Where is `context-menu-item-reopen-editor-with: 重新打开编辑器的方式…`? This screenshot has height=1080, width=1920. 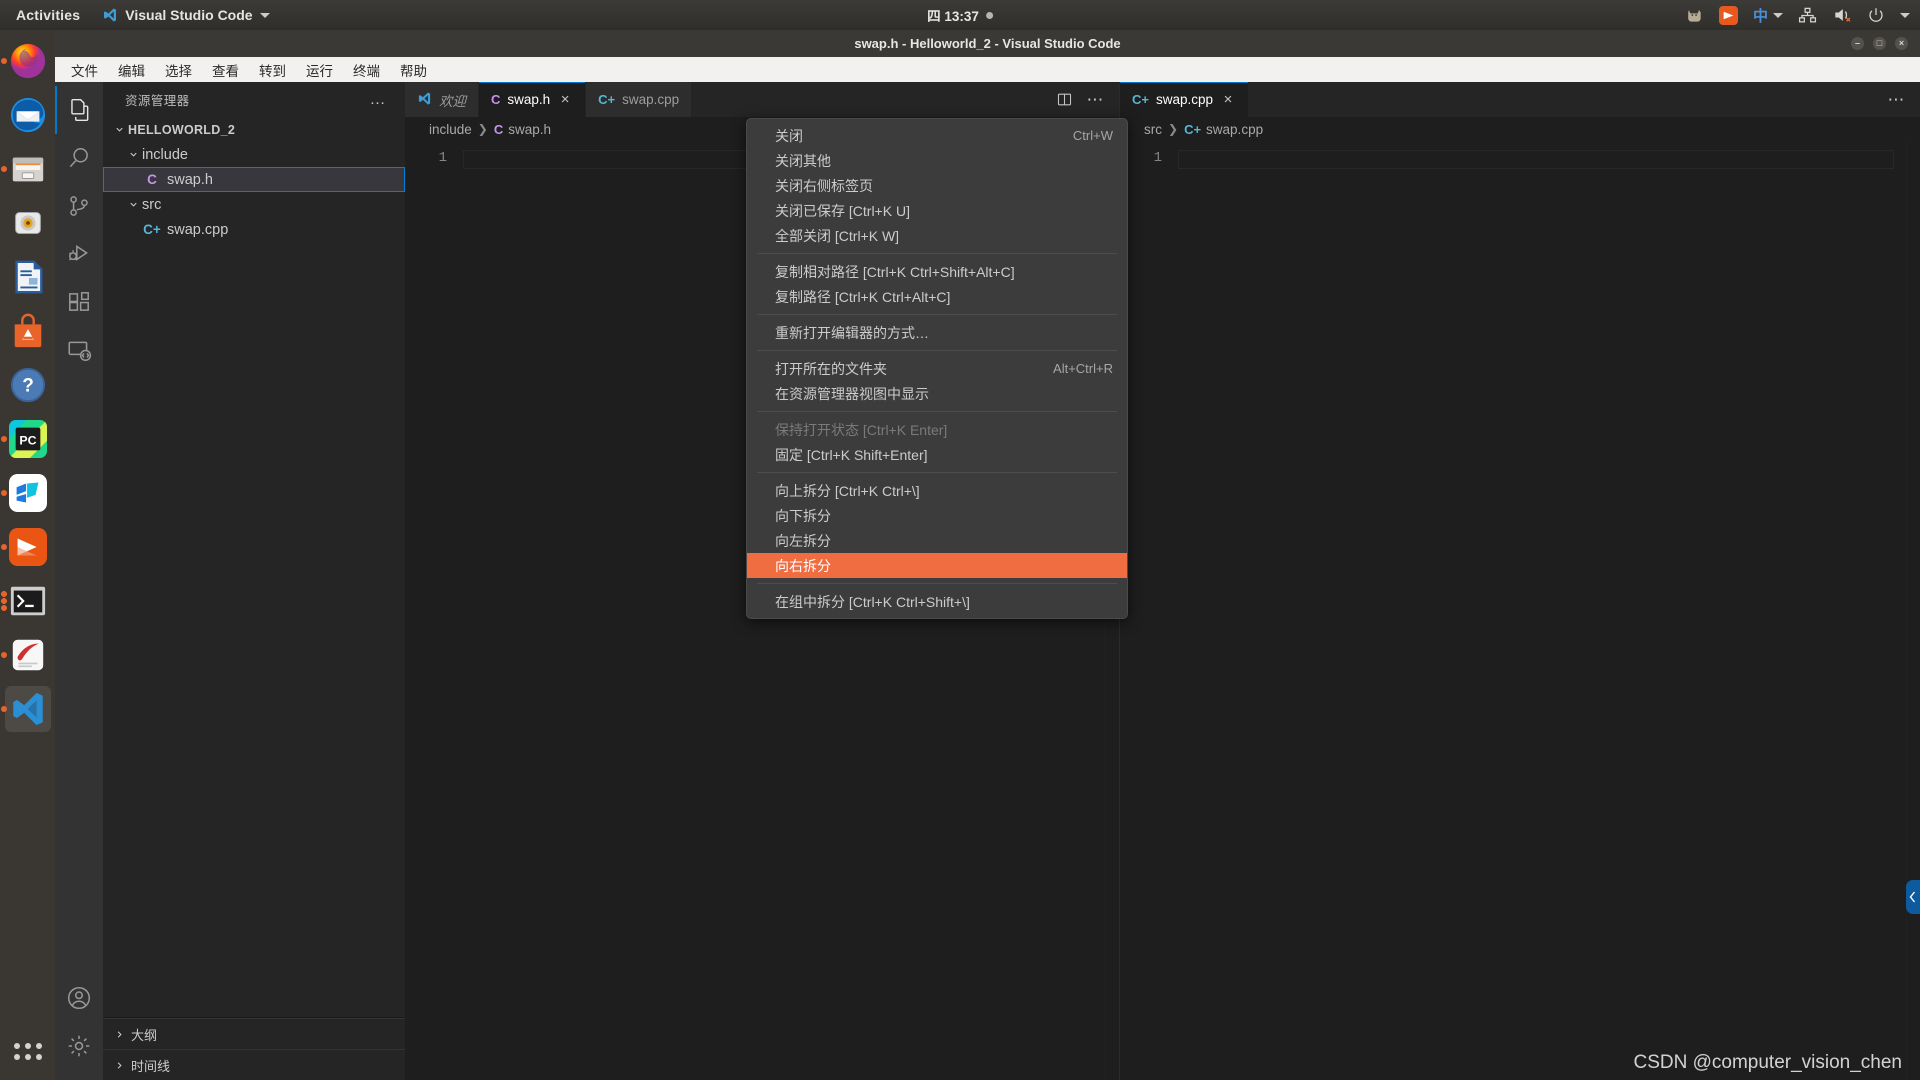
context-menu-item-reopen-editor-with: 重新打开编辑器的方式… is located at coordinates (937, 332).